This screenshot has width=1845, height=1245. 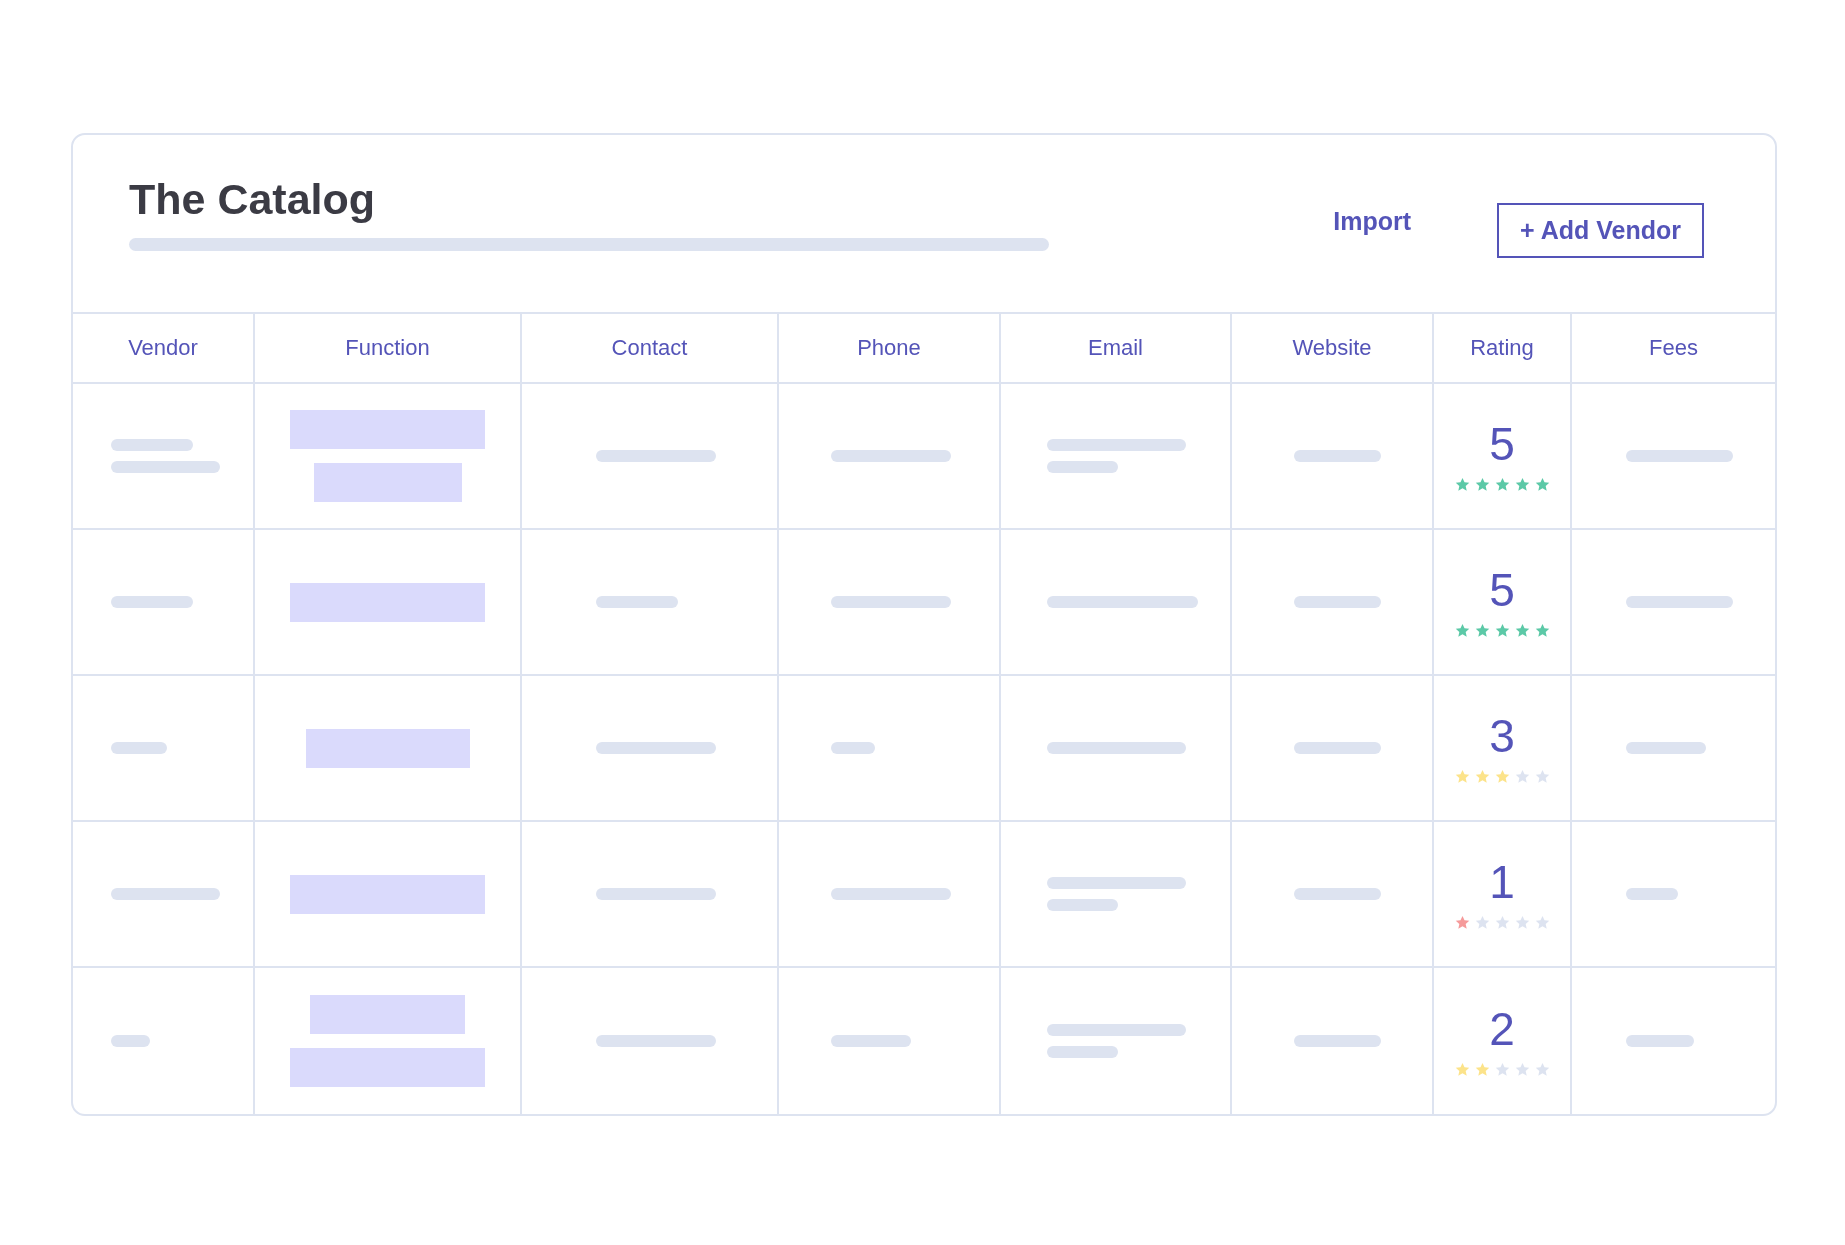 I want to click on rating-value: 3, so click(x=1502, y=735).